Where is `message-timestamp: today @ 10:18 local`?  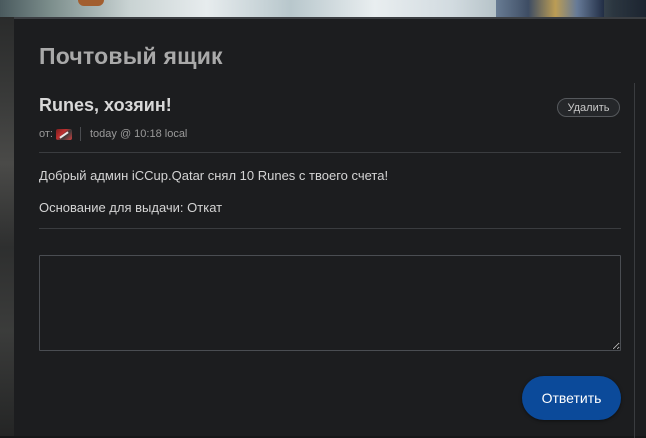 message-timestamp: today @ 10:18 local is located at coordinates (138, 134).